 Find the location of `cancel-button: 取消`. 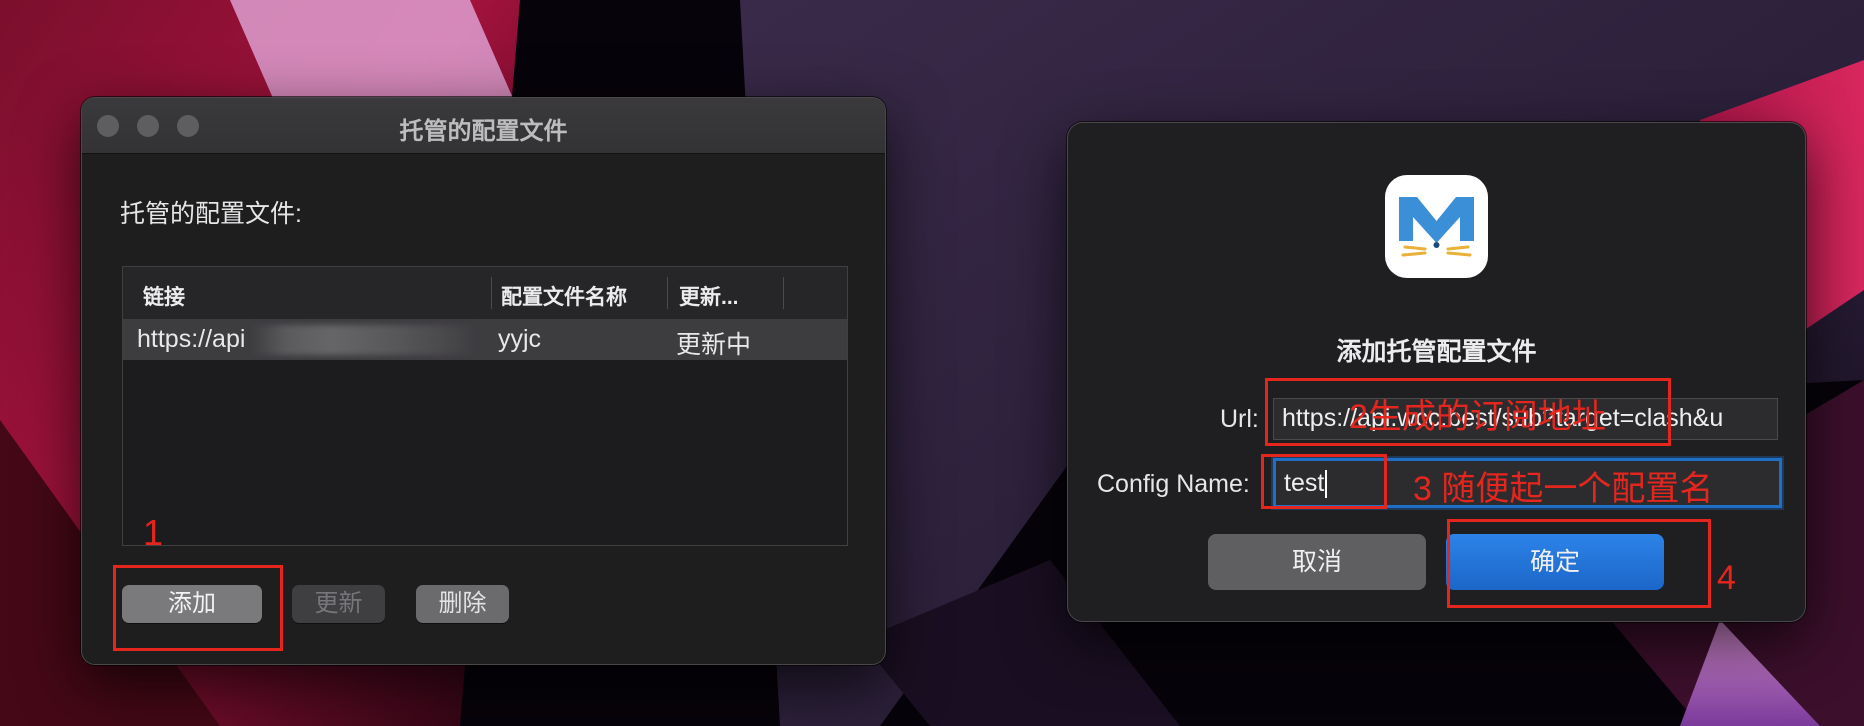

cancel-button: 取消 is located at coordinates (1317, 562).